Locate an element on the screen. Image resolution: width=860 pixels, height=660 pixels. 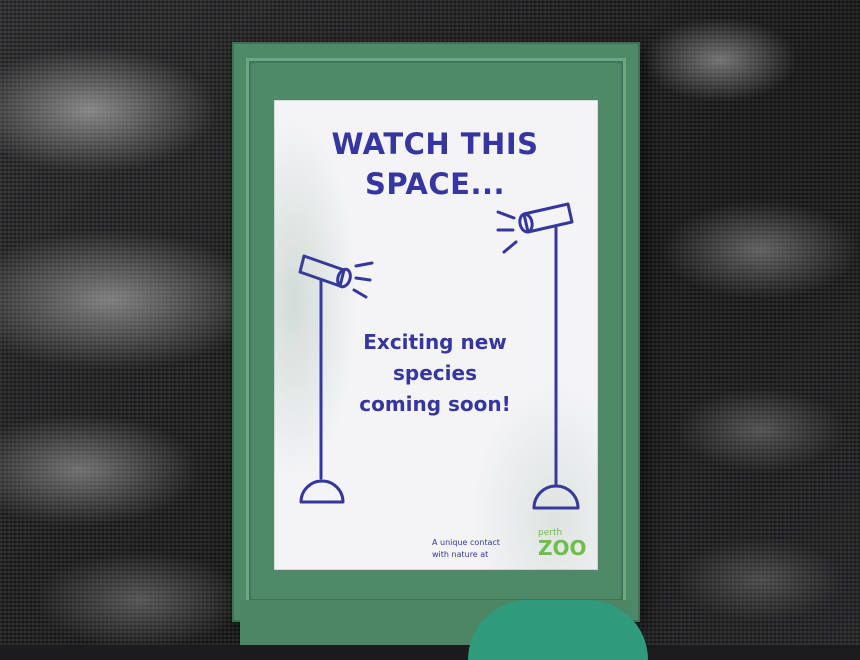
title-line-1: WATCH THIS is located at coordinates (435, 144).